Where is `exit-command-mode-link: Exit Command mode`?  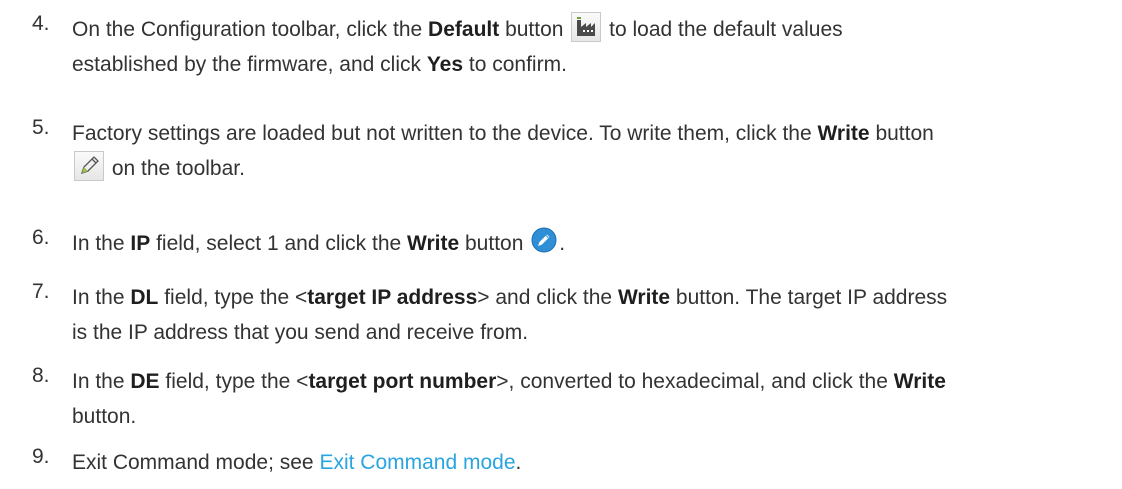
exit-command-mode-link: Exit Command mode is located at coordinates (417, 462).